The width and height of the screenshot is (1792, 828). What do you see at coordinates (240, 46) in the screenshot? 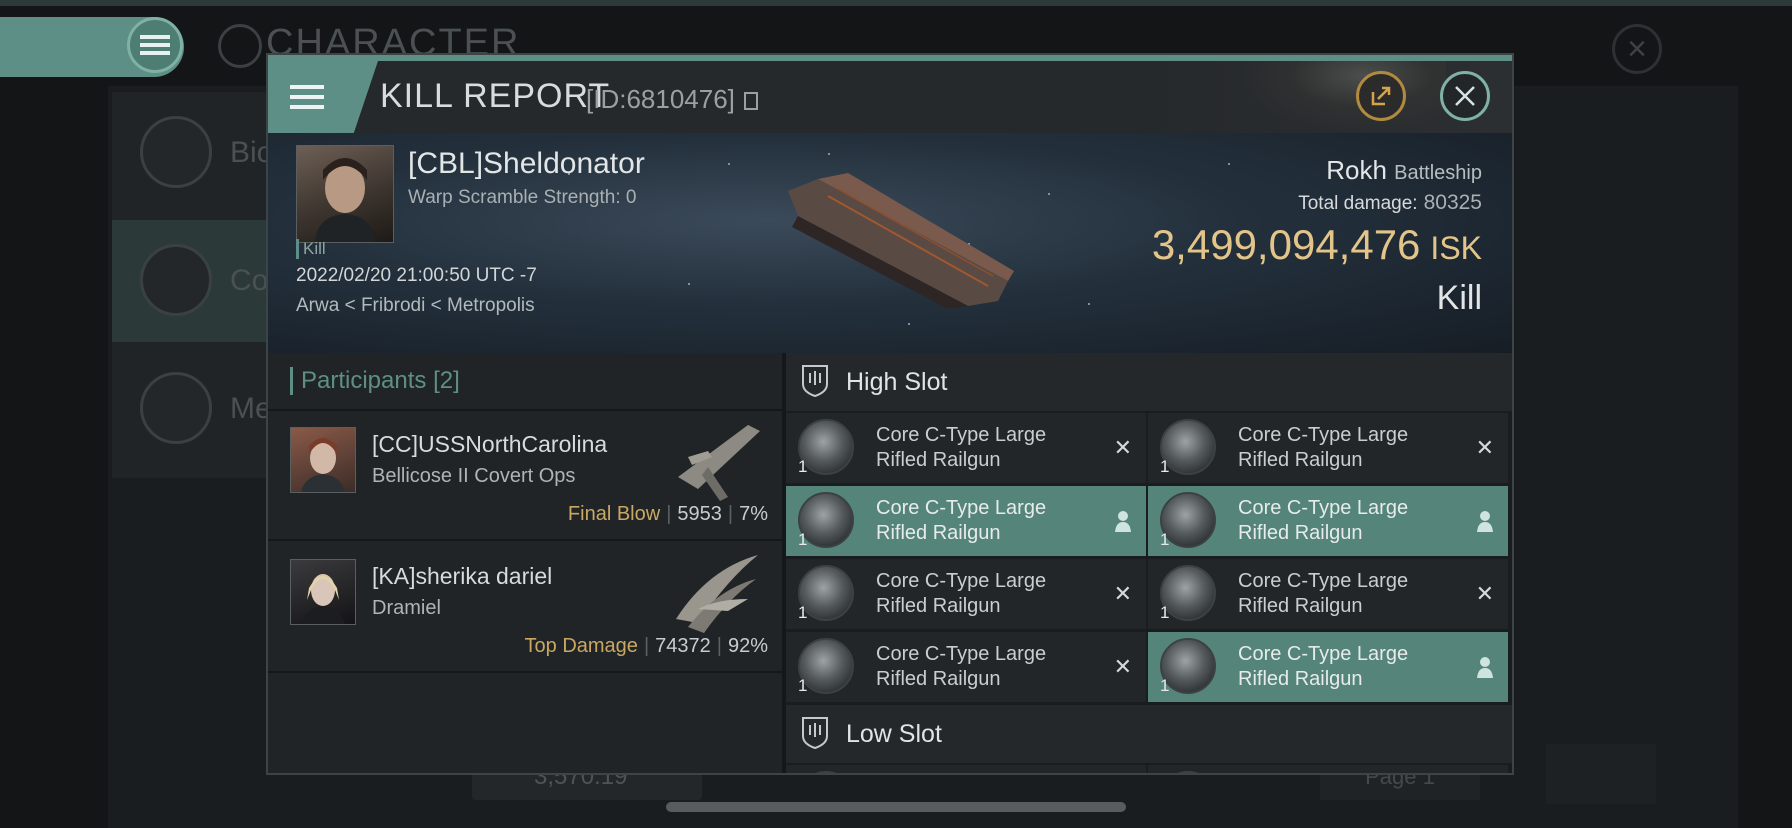
I see `character-icon` at bounding box center [240, 46].